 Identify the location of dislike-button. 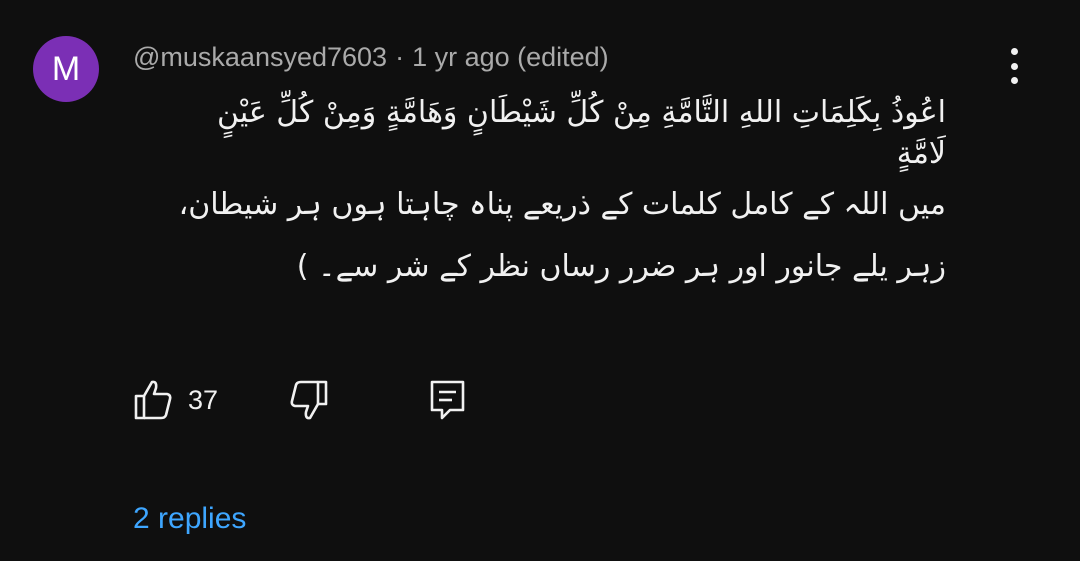
(309, 400).